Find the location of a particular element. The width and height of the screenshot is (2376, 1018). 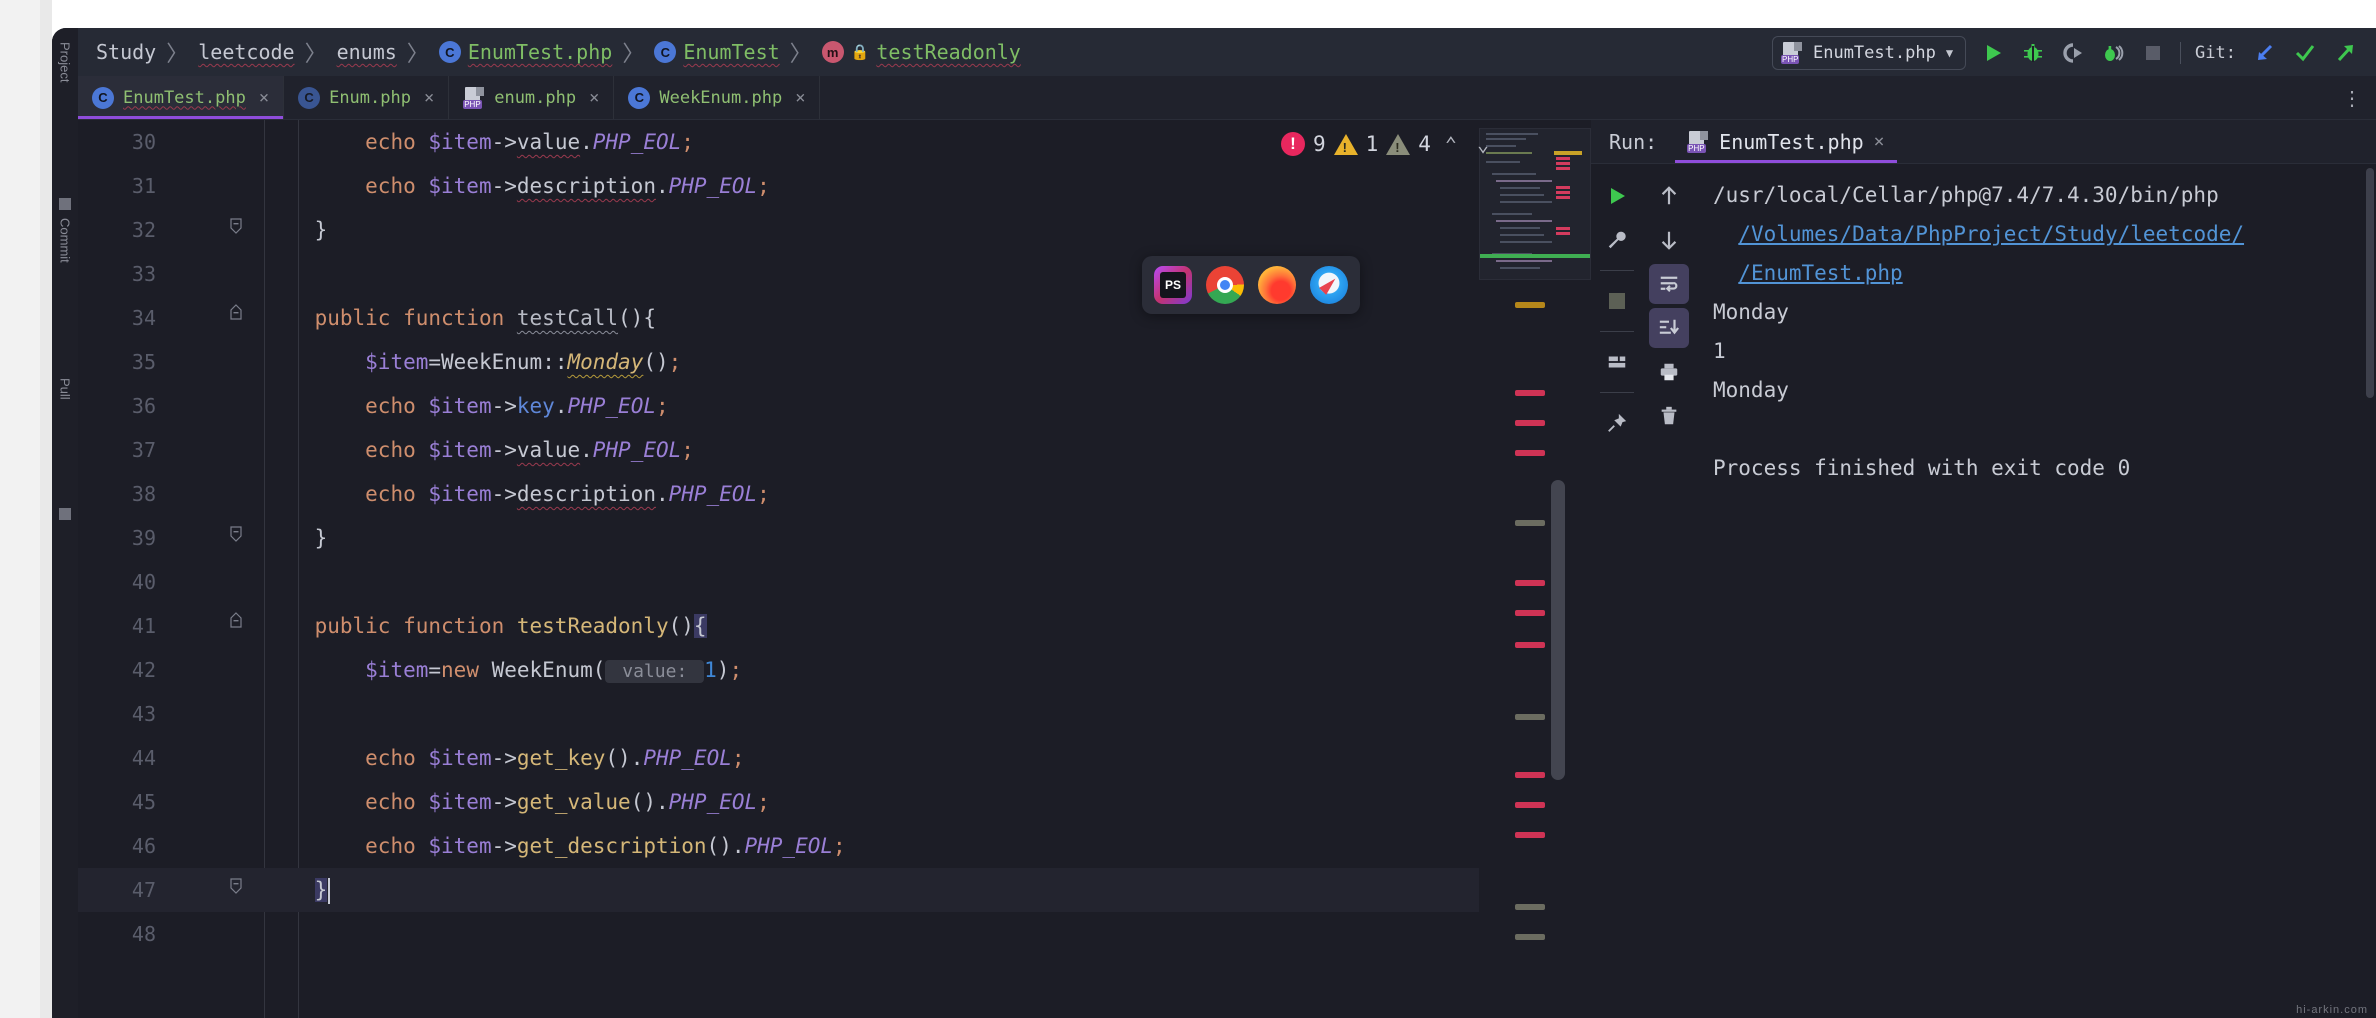

code-token: ; is located at coordinates (738, 758).